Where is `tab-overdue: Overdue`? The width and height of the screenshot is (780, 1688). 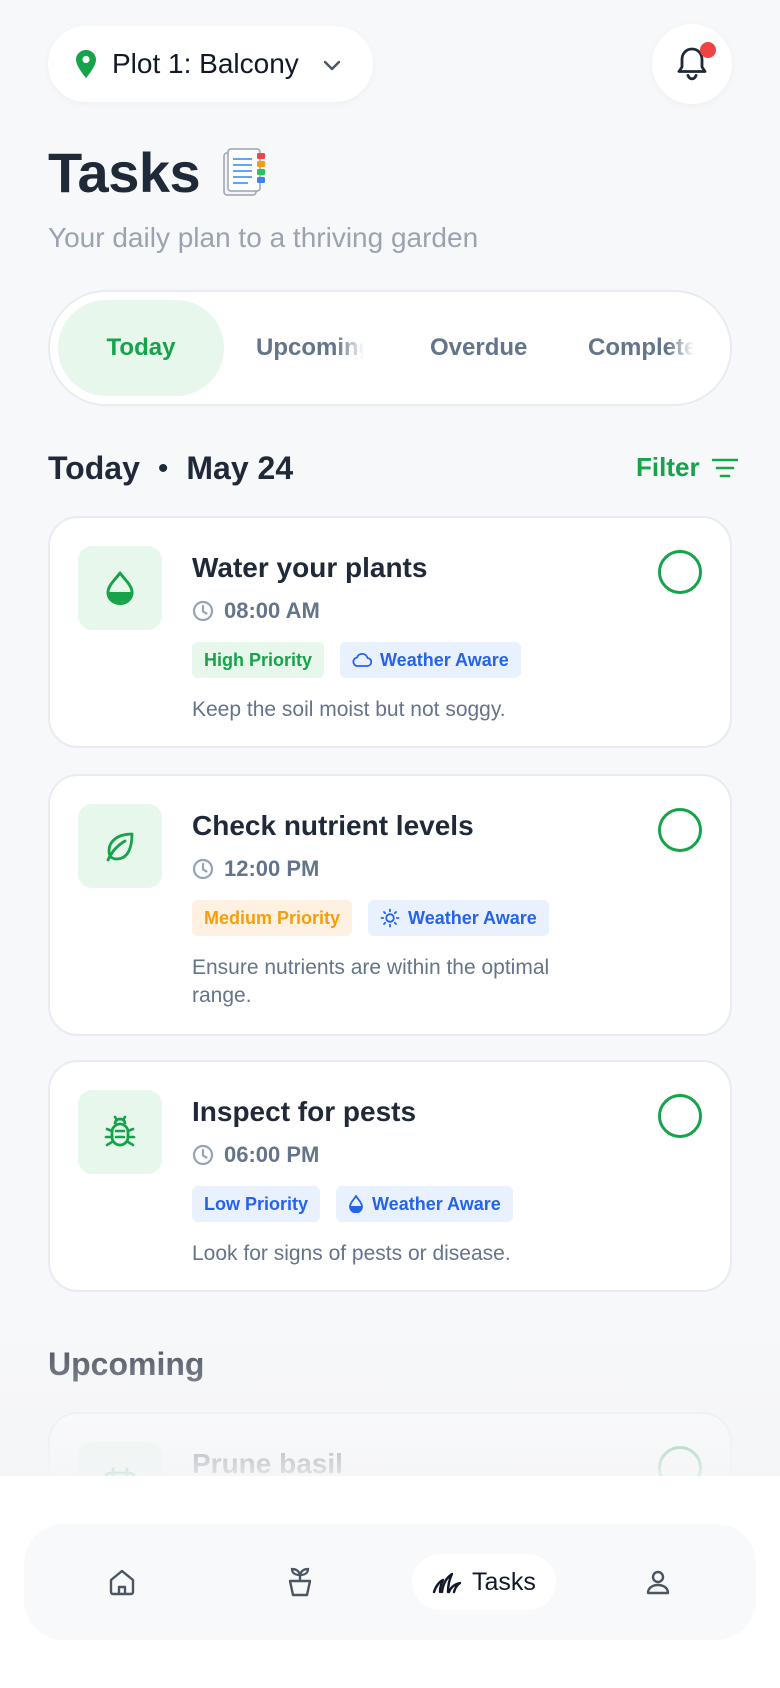 tab-overdue: Overdue is located at coordinates (485, 348).